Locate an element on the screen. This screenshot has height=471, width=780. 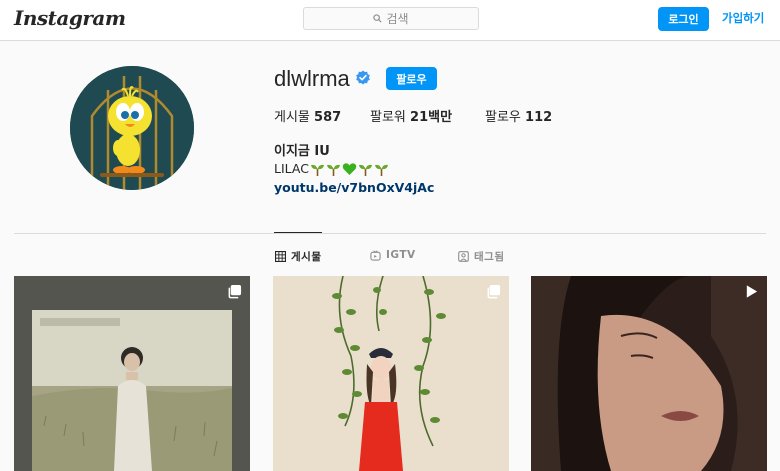
tab-igtv: IGTV is located at coordinates (393, 255).